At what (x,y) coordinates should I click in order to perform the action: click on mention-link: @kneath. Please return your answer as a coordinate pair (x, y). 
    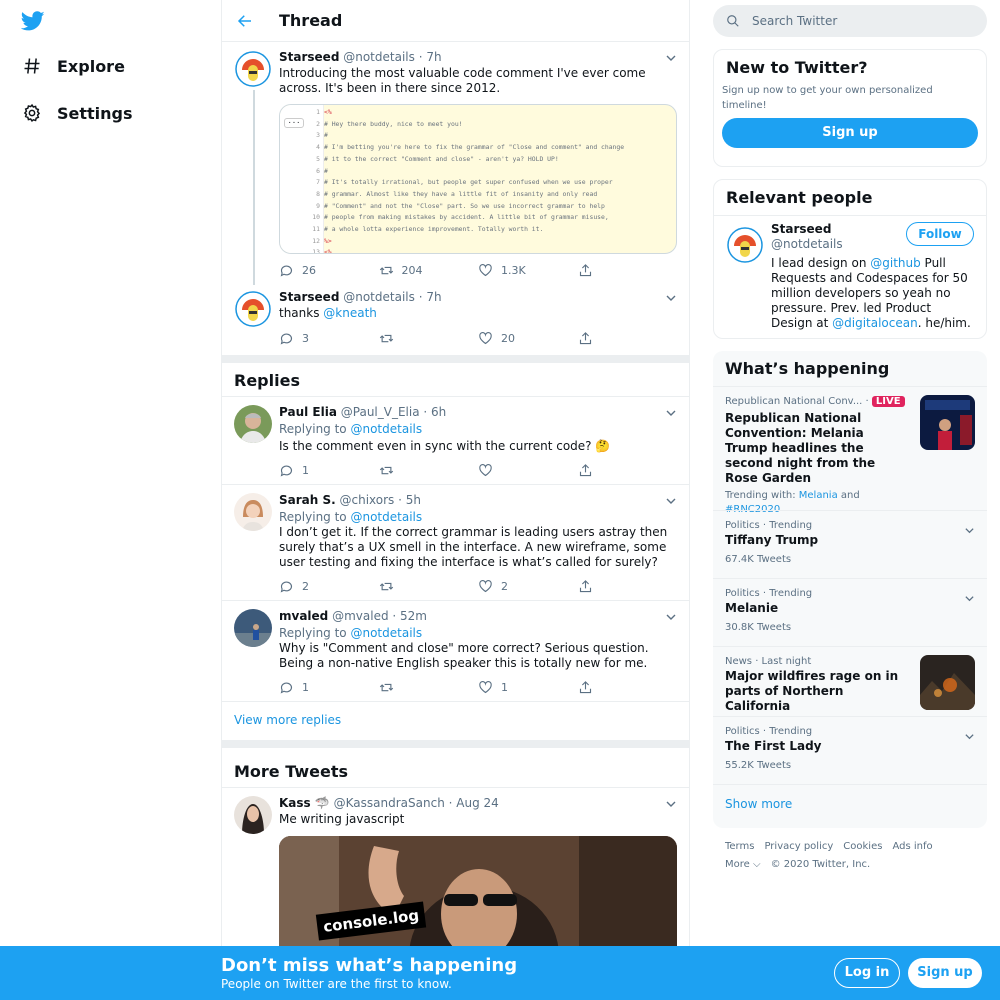
    Looking at the image, I should click on (350, 313).